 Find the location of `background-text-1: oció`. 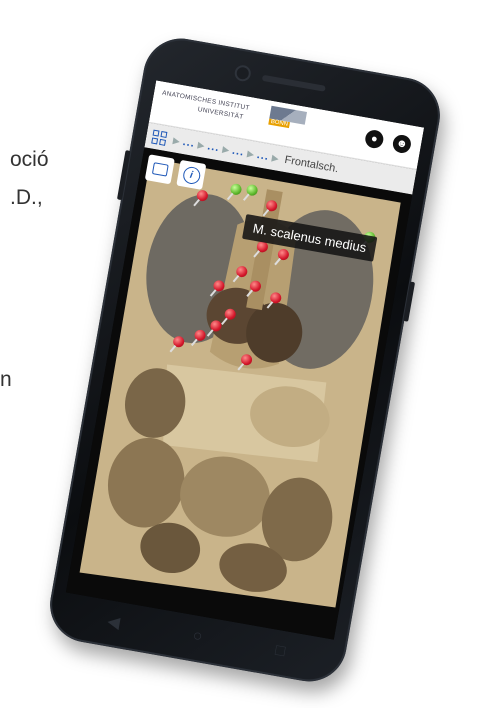

background-text-1: oció is located at coordinates (29, 159).